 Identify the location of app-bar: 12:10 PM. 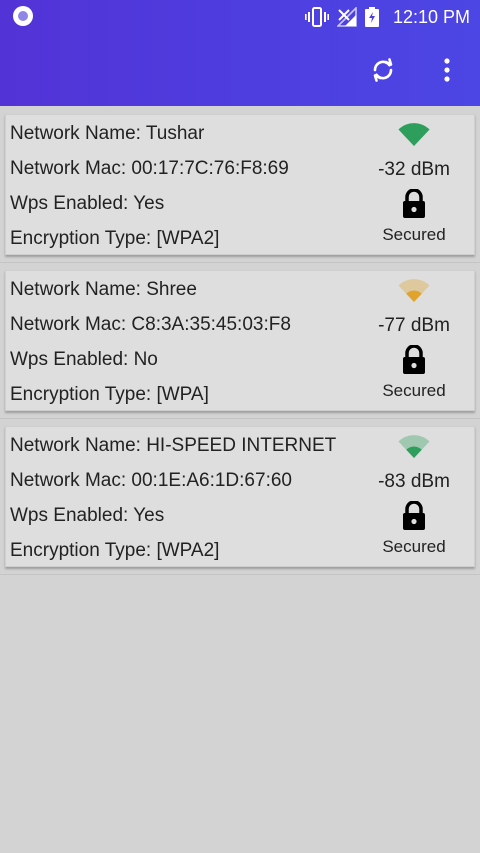
(240, 53).